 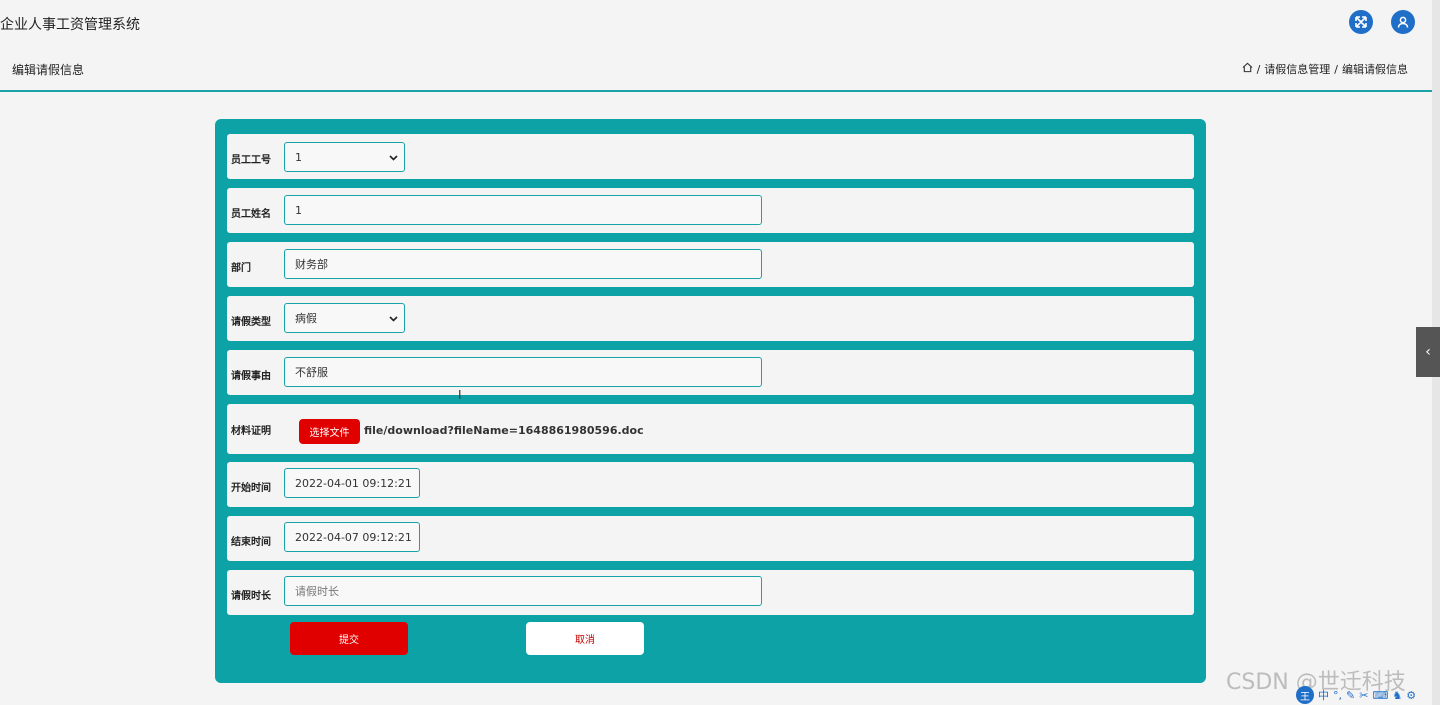 What do you see at coordinates (1361, 22) in the screenshot?
I see `fullscreen-icon` at bounding box center [1361, 22].